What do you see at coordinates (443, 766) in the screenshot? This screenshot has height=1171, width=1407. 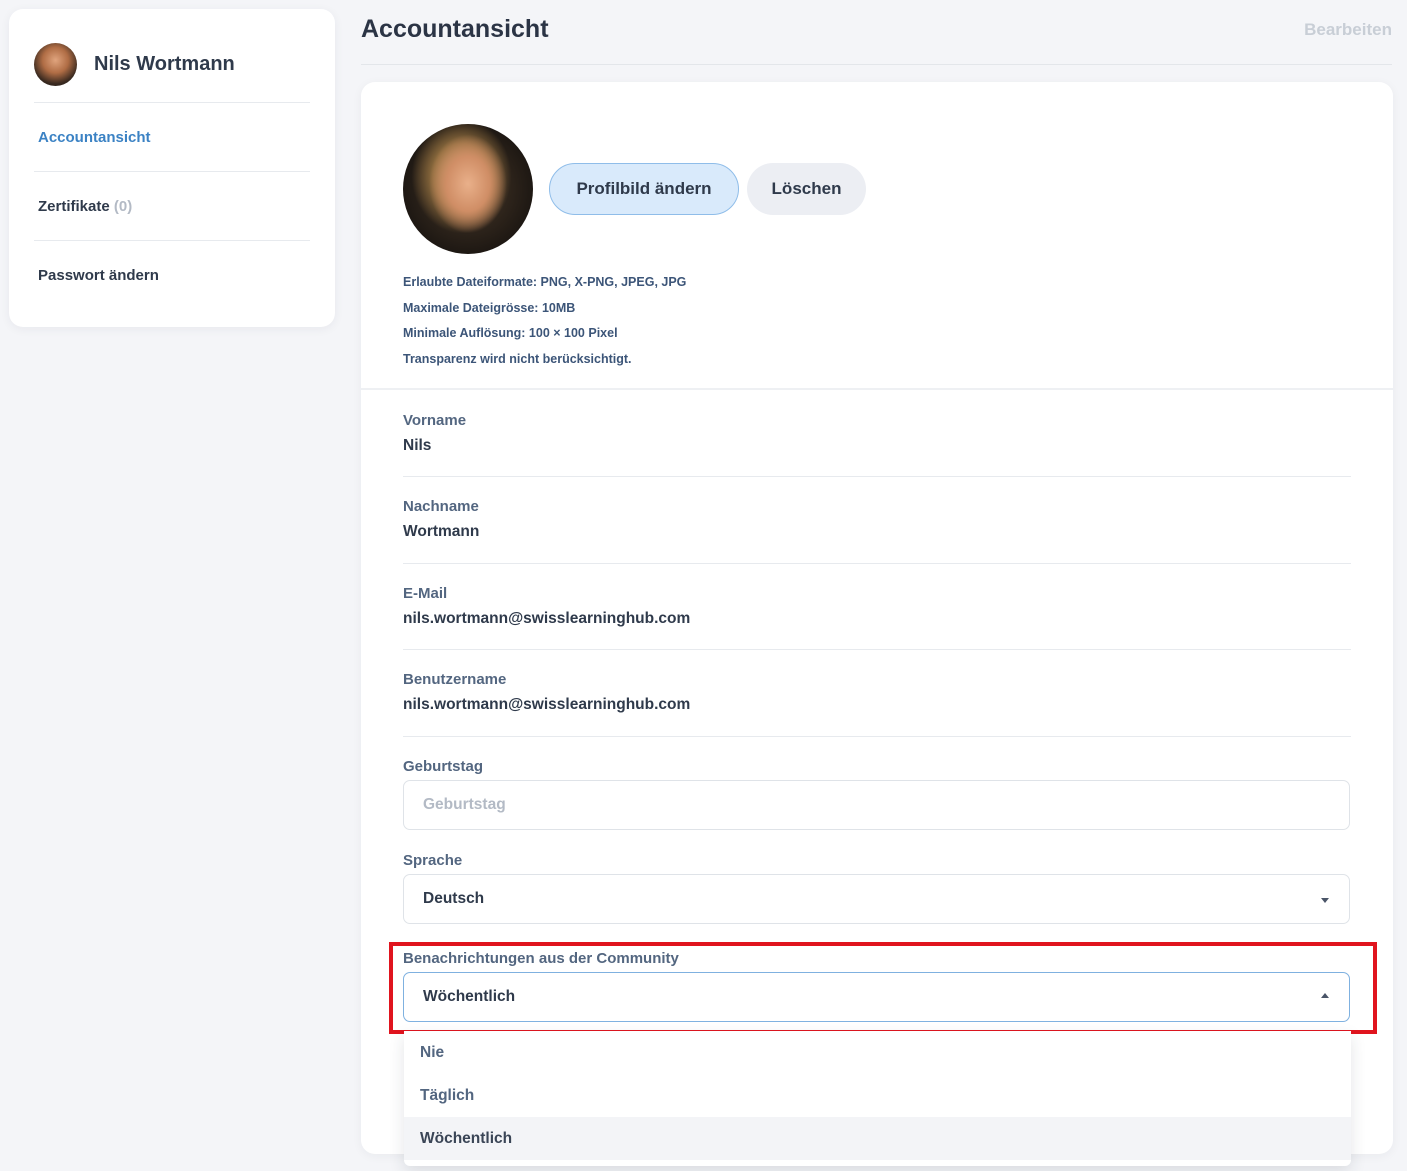 I see `birthday-label: Geburtstag` at bounding box center [443, 766].